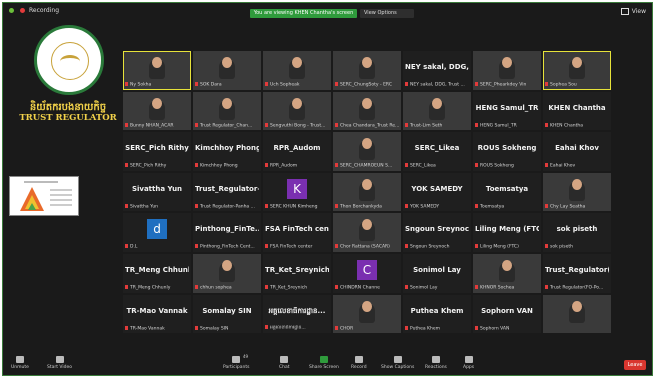  I want to click on participant-tile: d D.L, so click(157, 232).